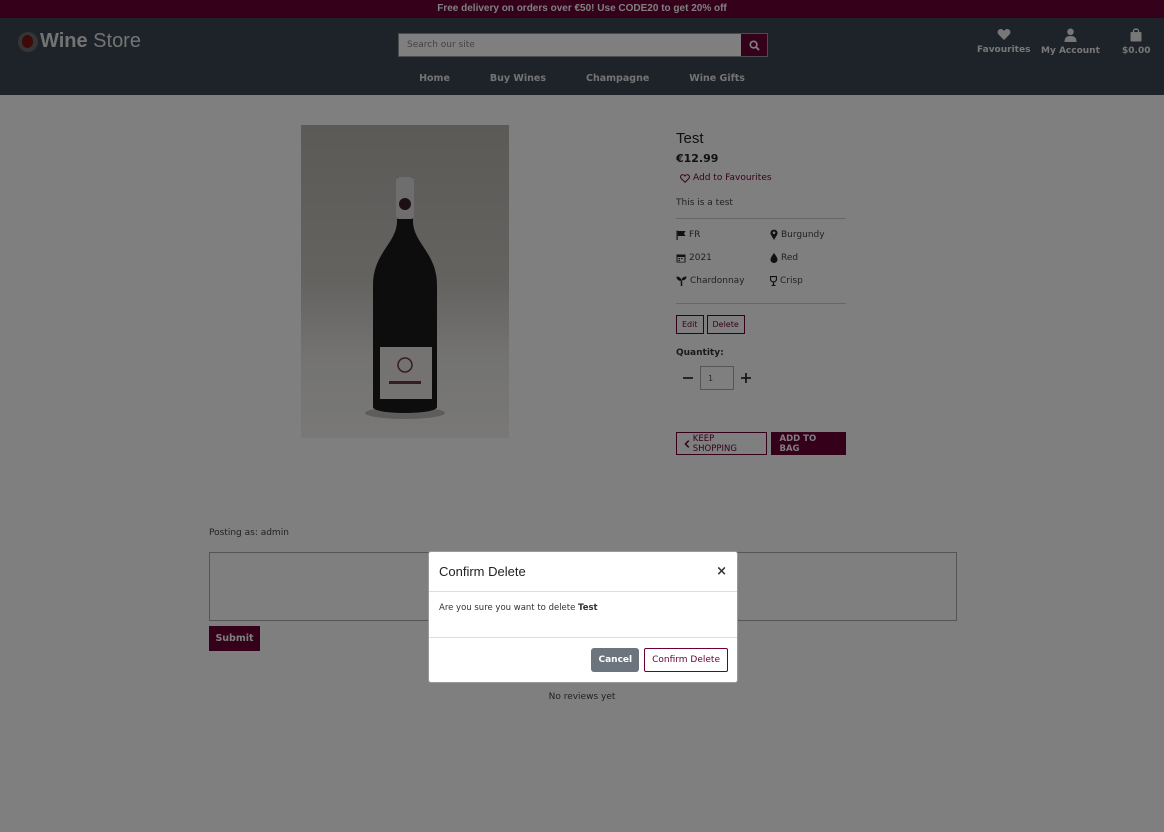  I want to click on modal-item-name: Test, so click(588, 608).